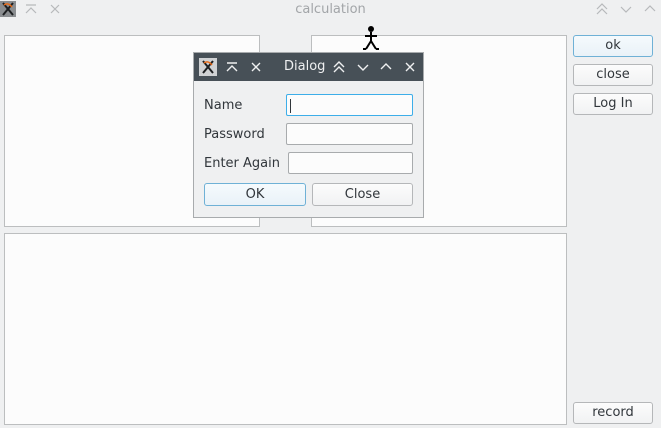 This screenshot has height=428, width=661. Describe the element at coordinates (613, 46) in the screenshot. I see `ok-button: ok` at that location.